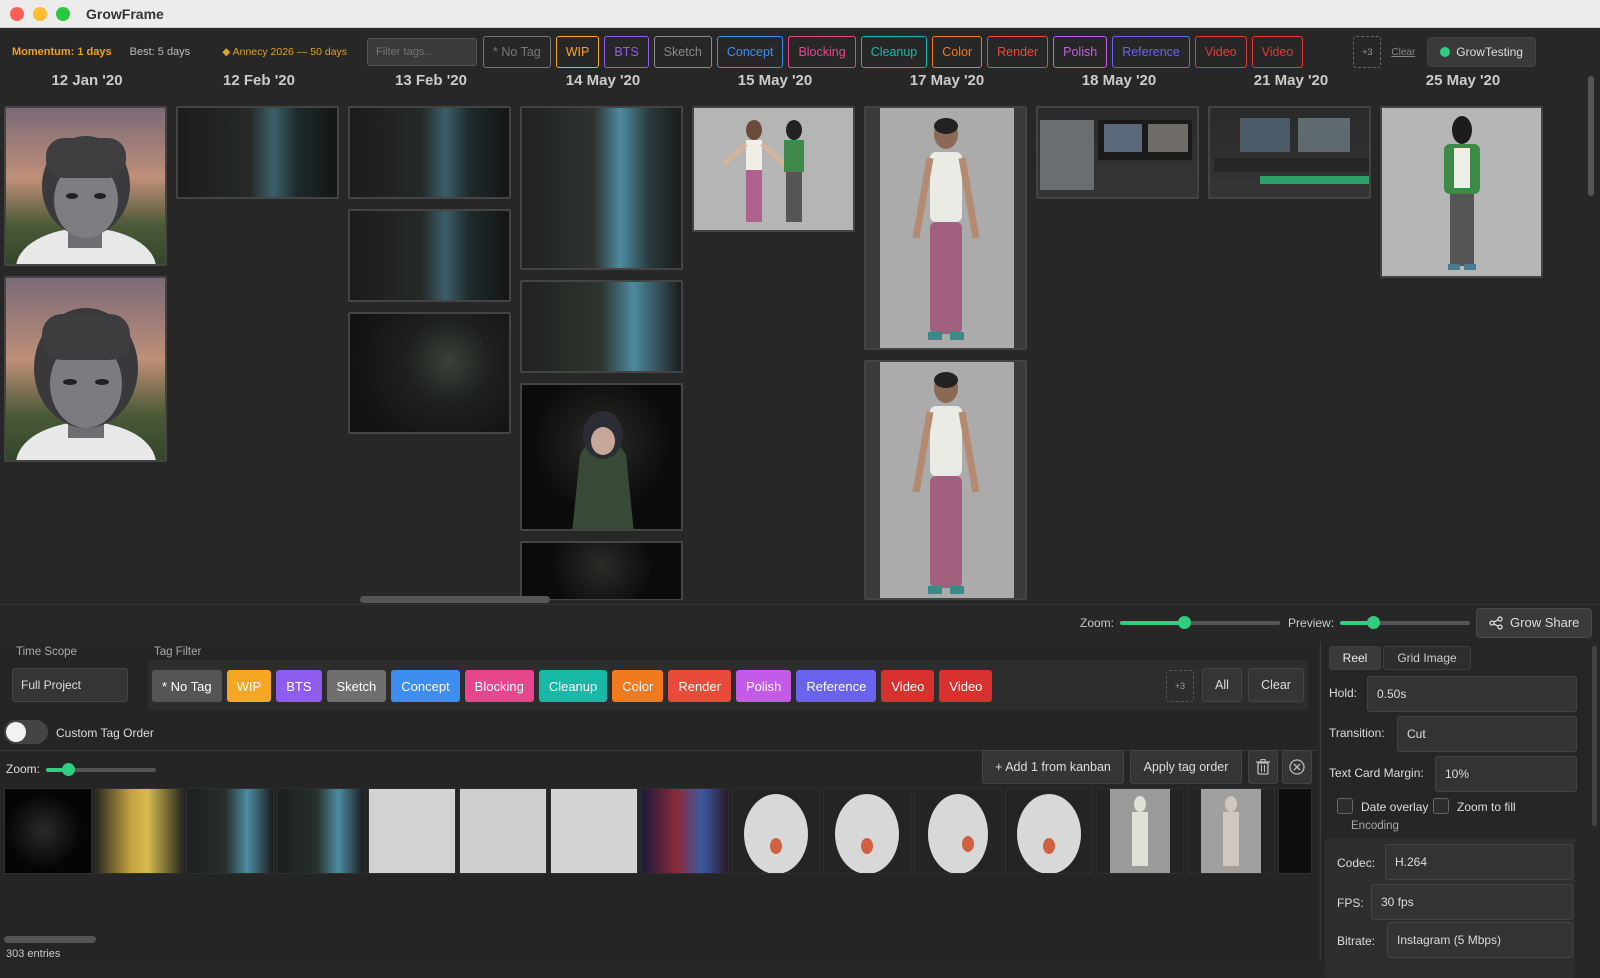 This screenshot has height=978, width=1600. Describe the element at coordinates (1151, 52) in the screenshot. I see `tag-chip: Reference` at that location.